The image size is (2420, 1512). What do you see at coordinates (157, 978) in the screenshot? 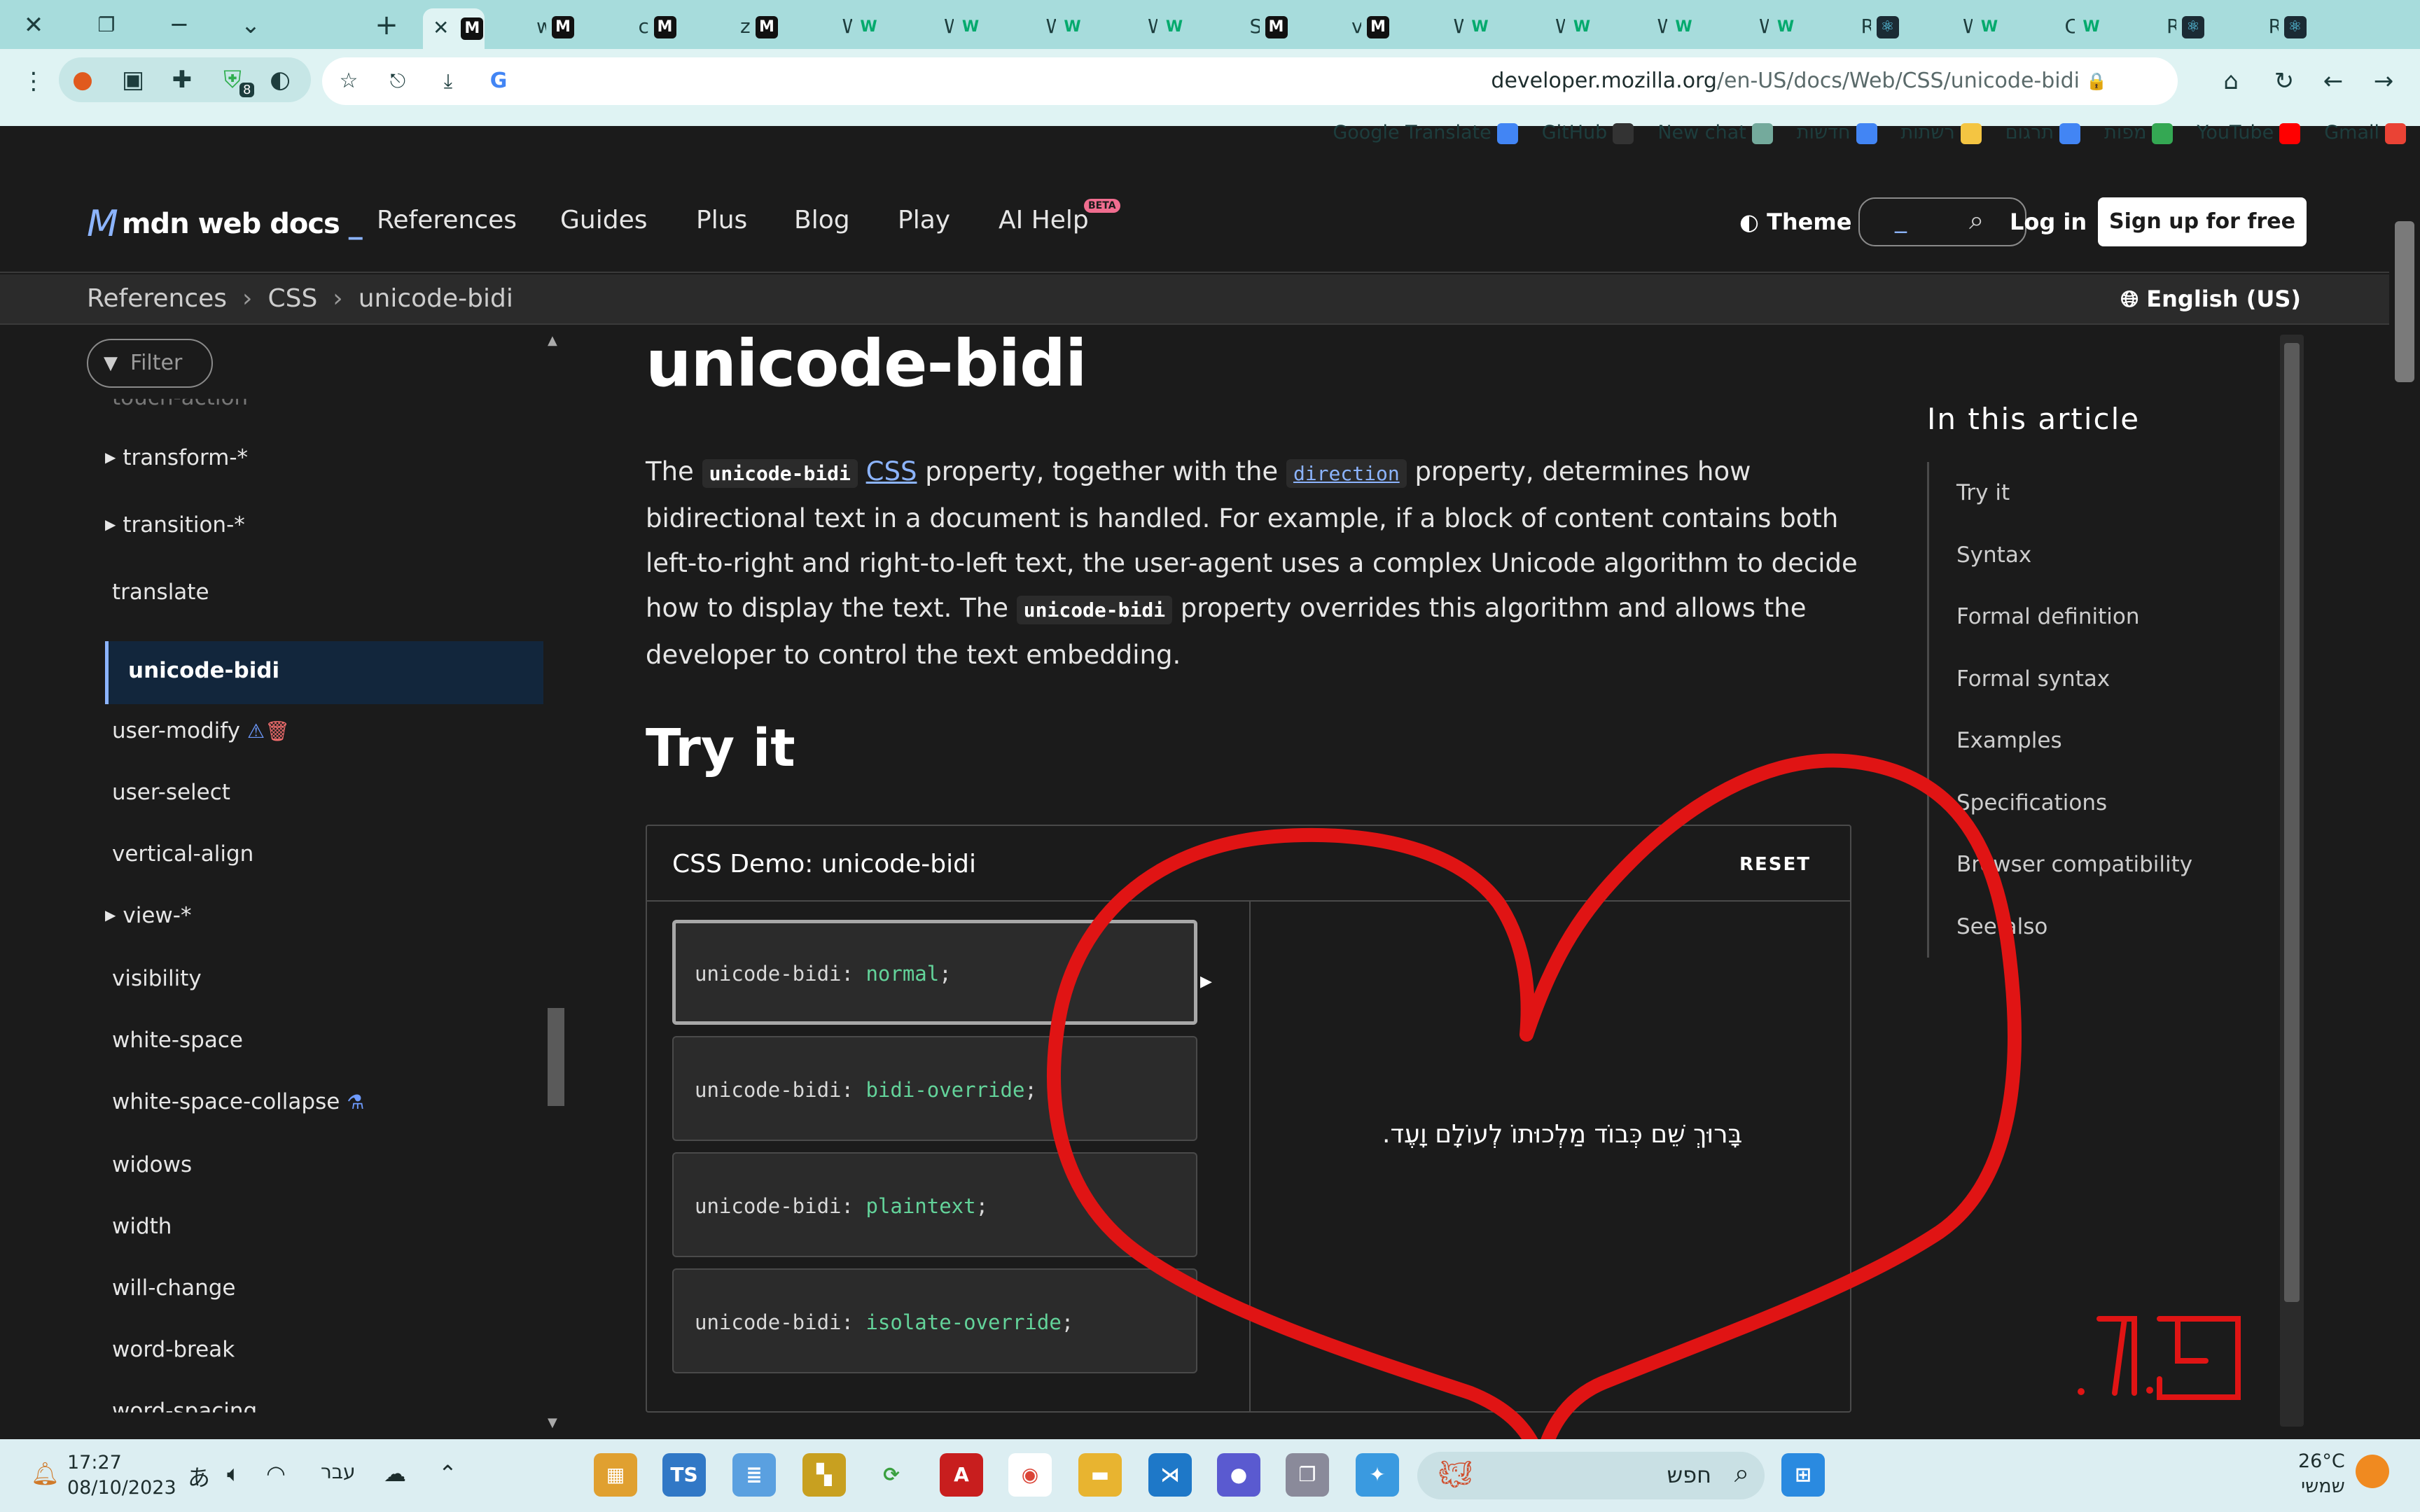
I see `sidebar-item-visibility: visibility` at bounding box center [157, 978].